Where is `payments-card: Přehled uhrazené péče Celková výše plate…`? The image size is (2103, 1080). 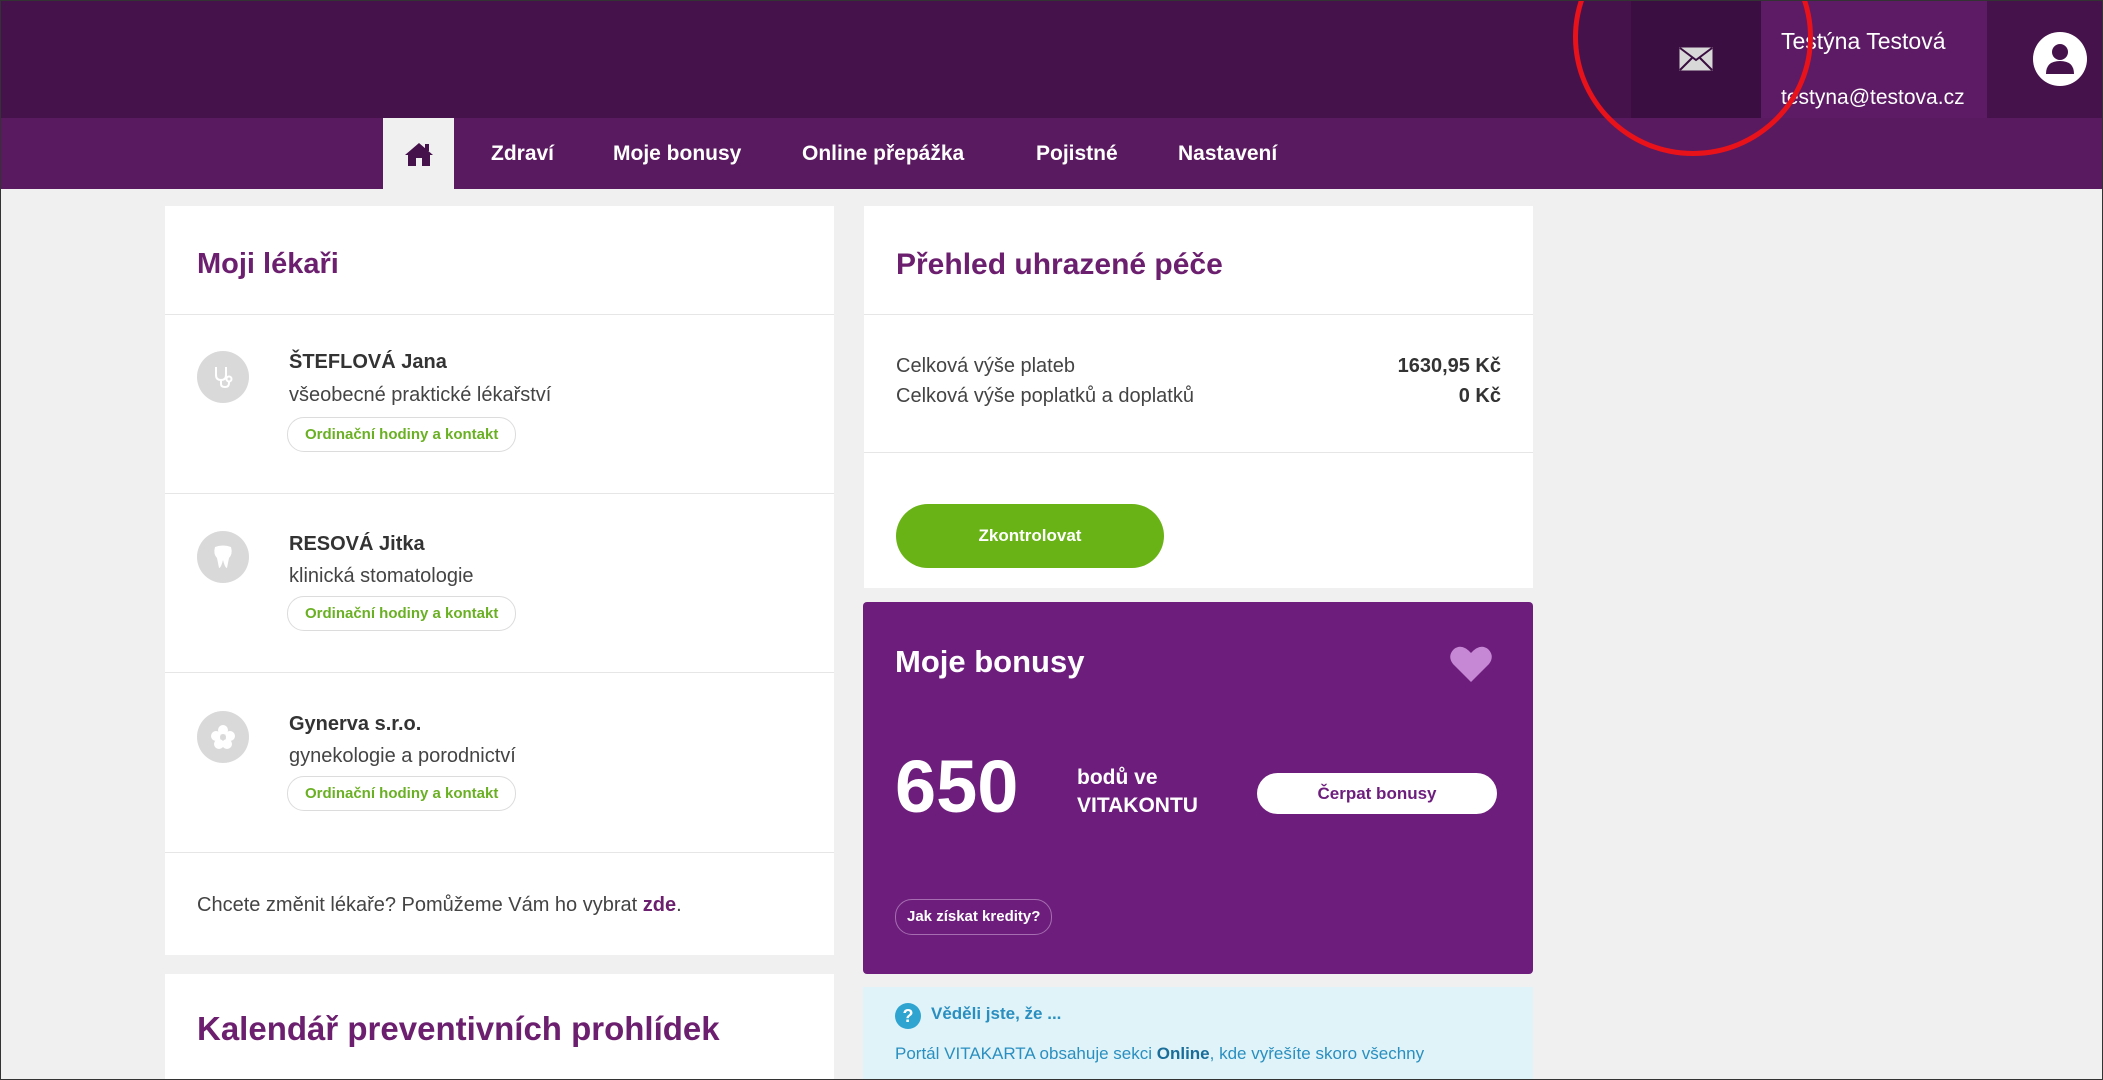
payments-card: Přehled uhrazené péče Celková výše plate… is located at coordinates (1198, 397).